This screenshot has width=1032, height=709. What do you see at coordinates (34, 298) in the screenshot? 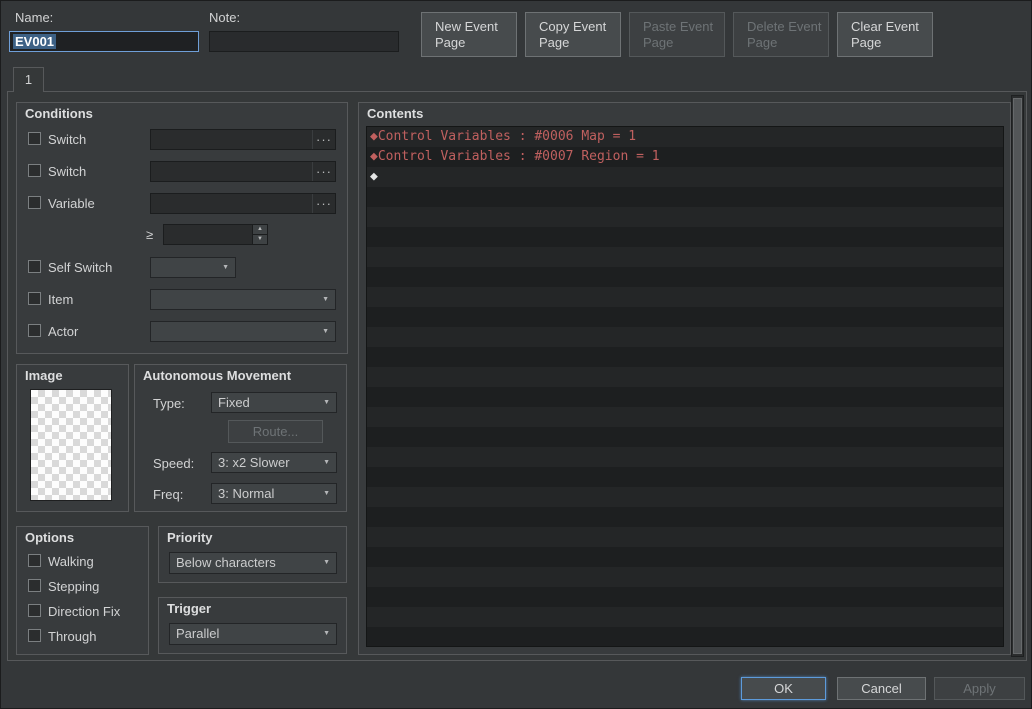
I see `item-checkbox` at bounding box center [34, 298].